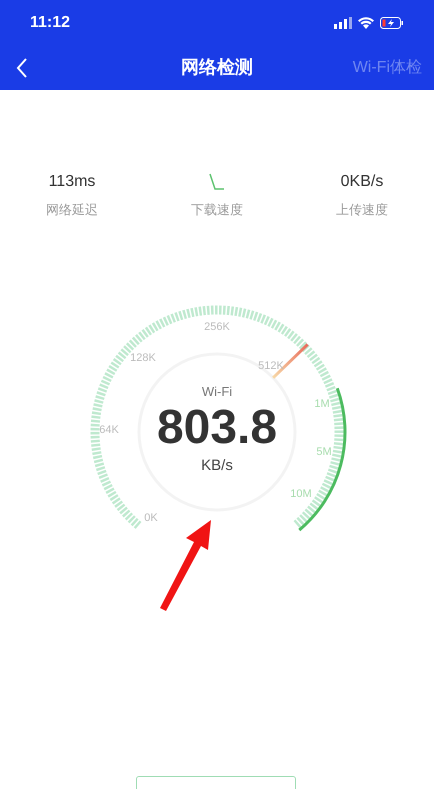 The image size is (434, 789). I want to click on stat-value: 0KB/s, so click(362, 182).